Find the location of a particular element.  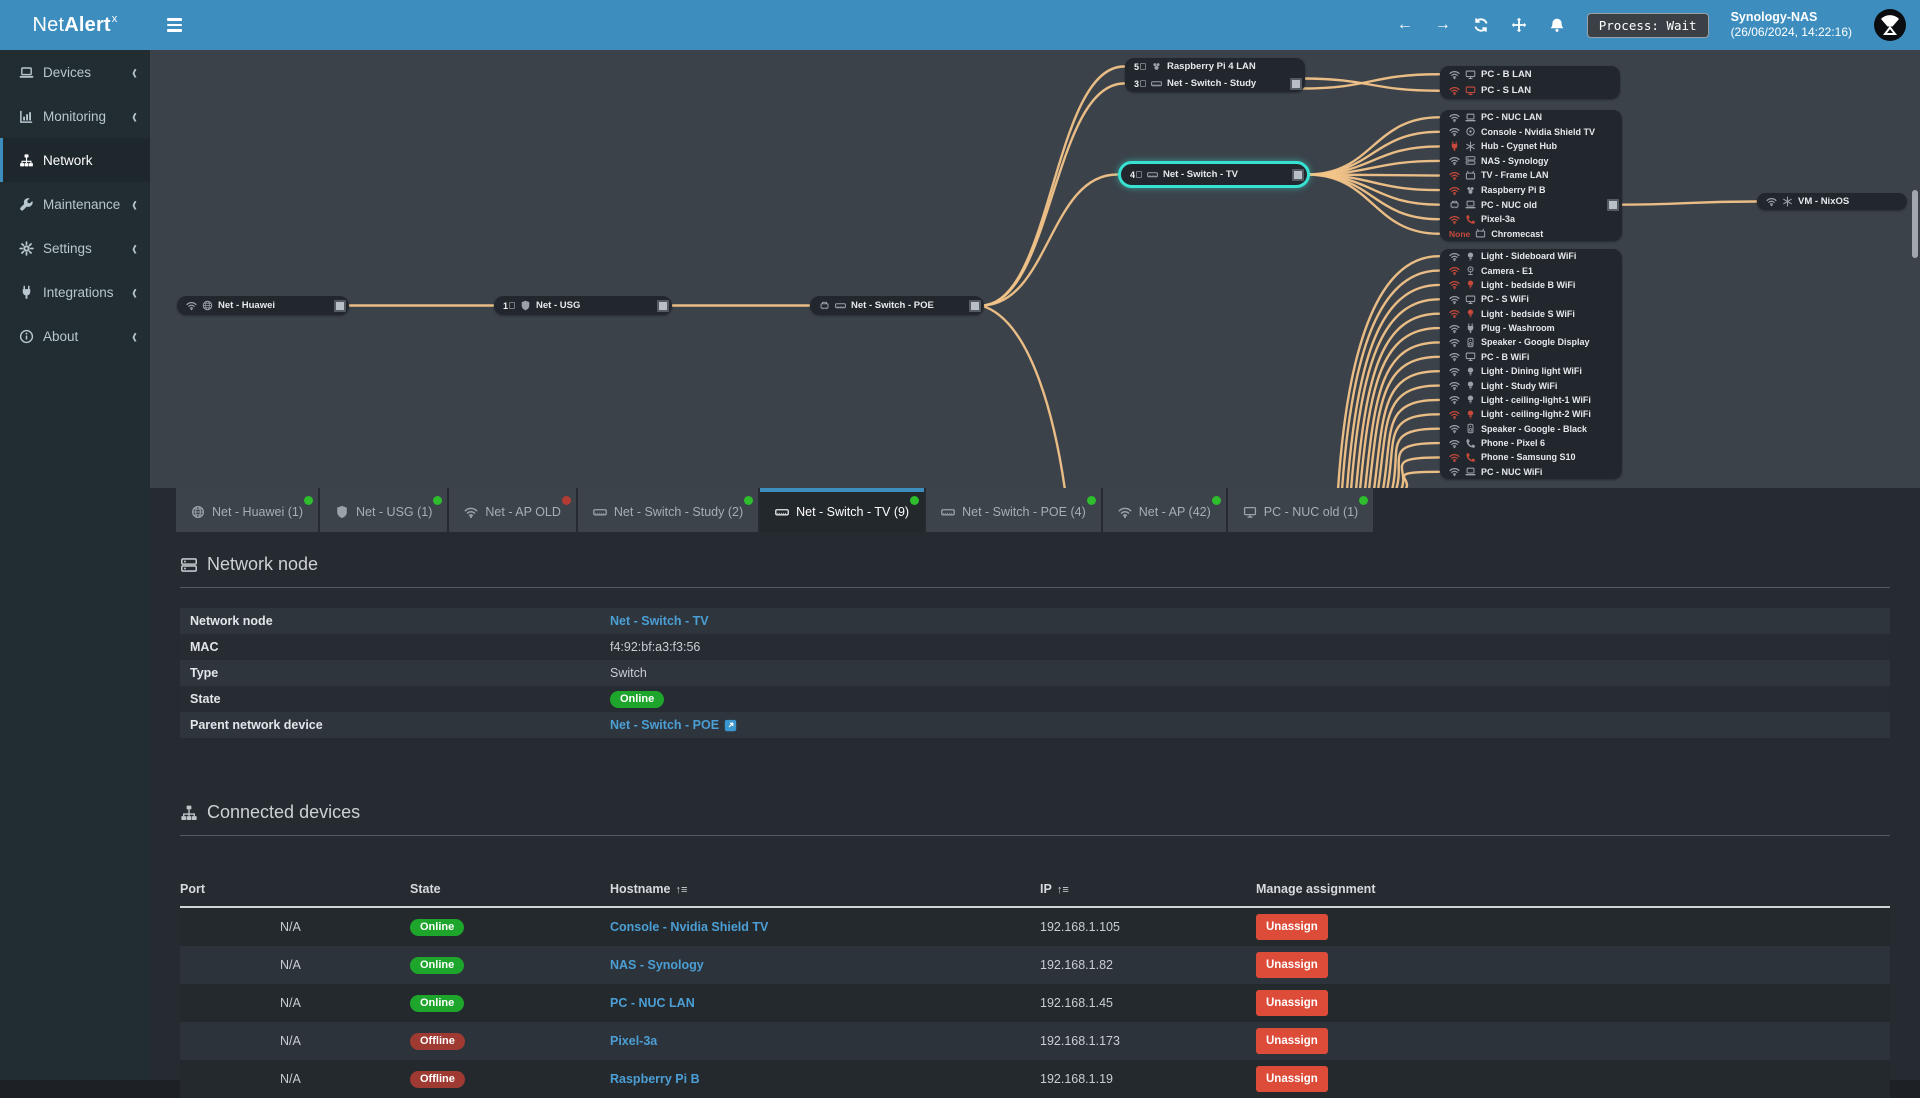

tab-net-switch-tv-9-: Net - Switch - TV (9) is located at coordinates (842, 510).